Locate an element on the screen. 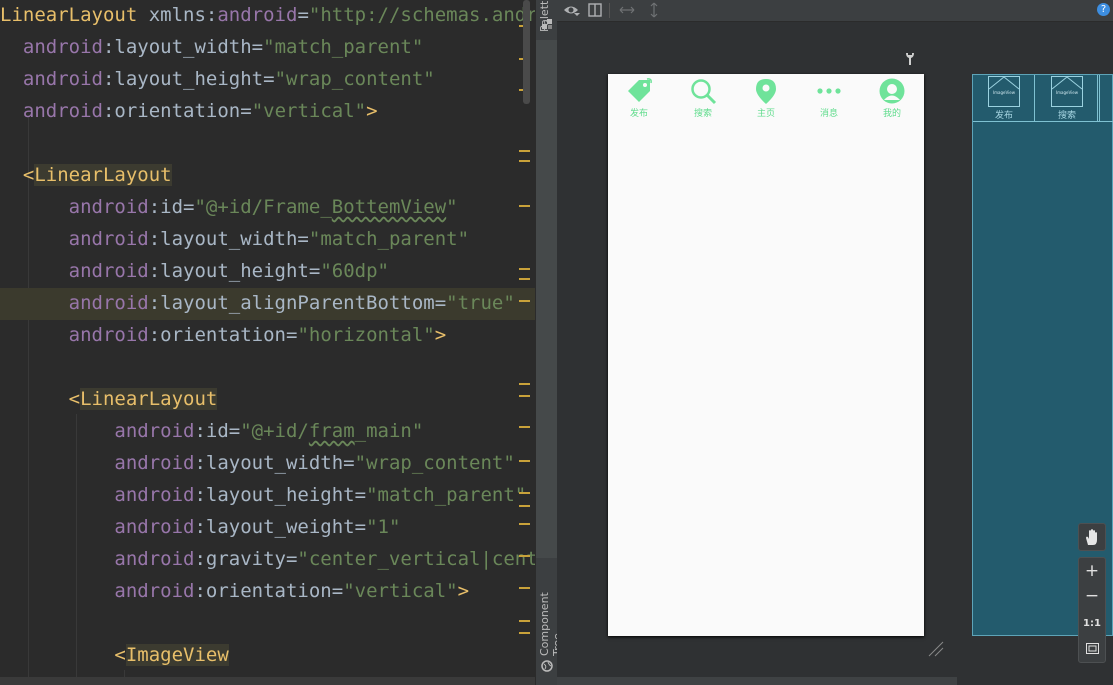 The image size is (1113, 685). actual-size-button: 1:1 is located at coordinates (1092, 623).